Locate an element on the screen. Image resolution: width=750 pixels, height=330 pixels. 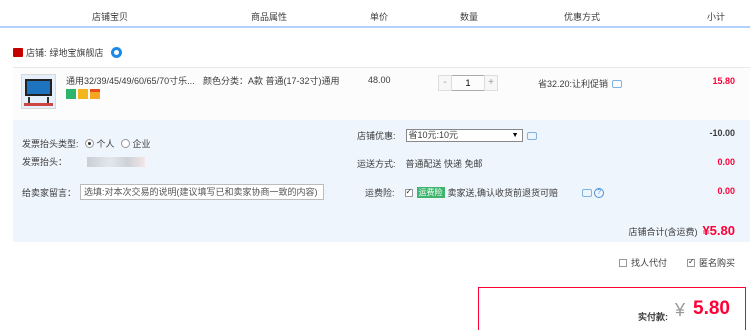
shop-total-value: ¥5.80 is located at coordinates (718, 230).